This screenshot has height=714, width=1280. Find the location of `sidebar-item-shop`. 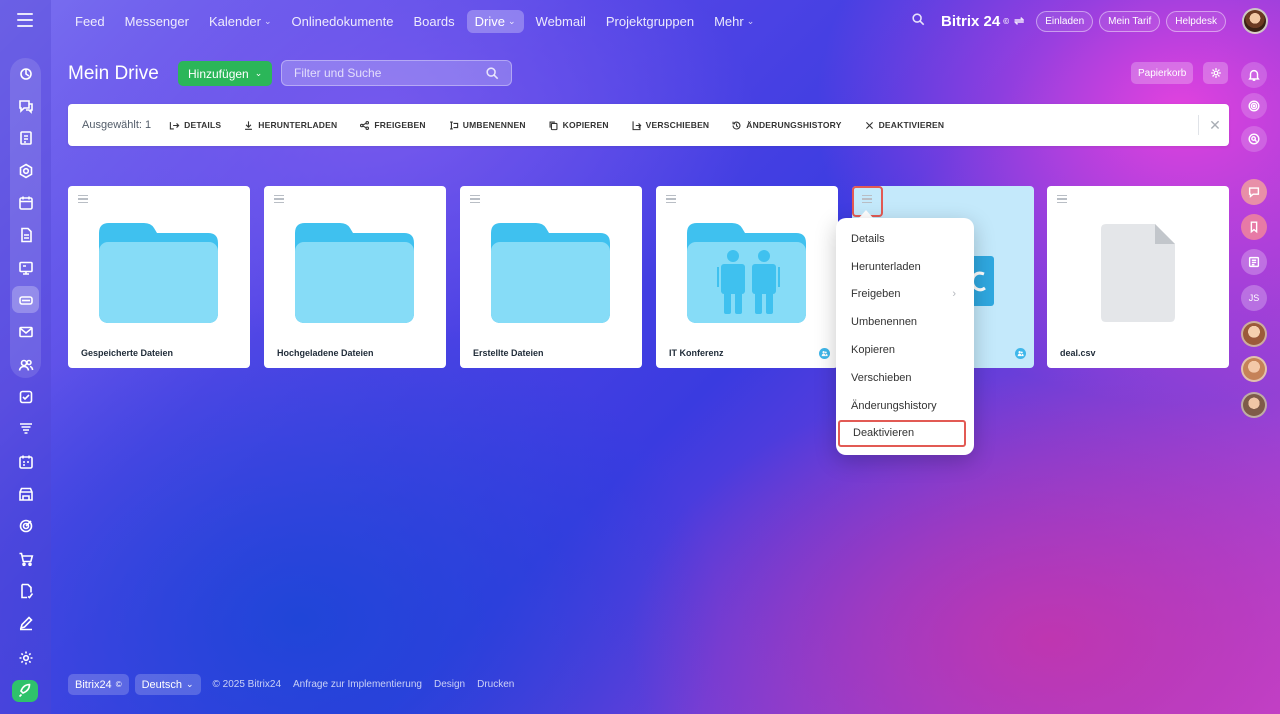

sidebar-item-shop is located at coordinates (25, 558).